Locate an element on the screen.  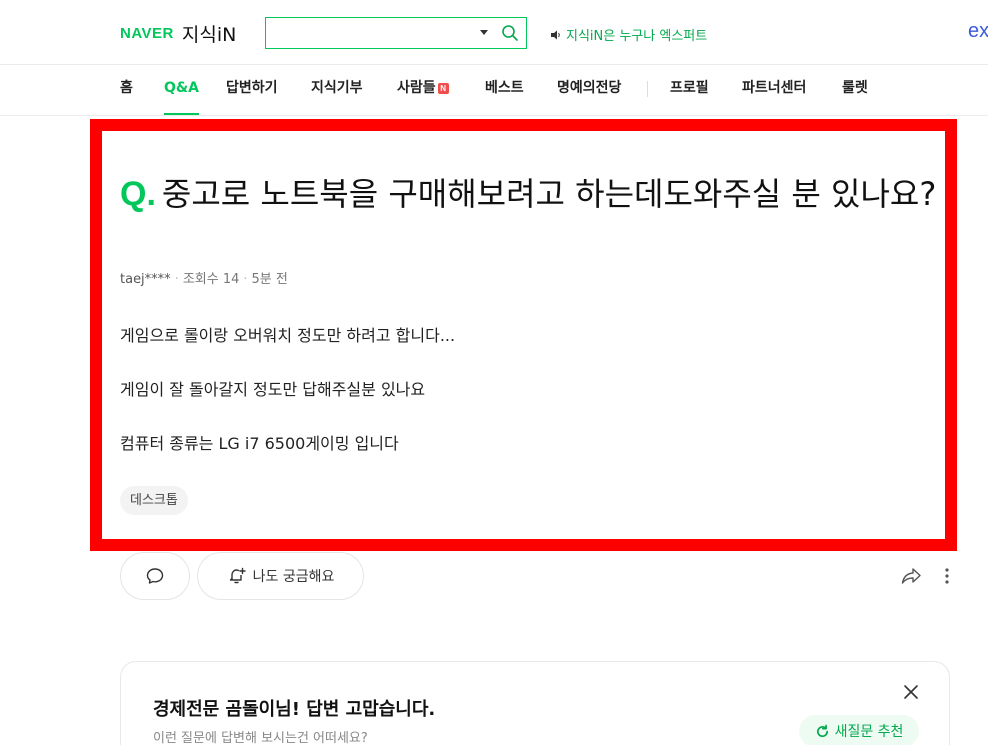
new-badge: N is located at coordinates (443, 88).